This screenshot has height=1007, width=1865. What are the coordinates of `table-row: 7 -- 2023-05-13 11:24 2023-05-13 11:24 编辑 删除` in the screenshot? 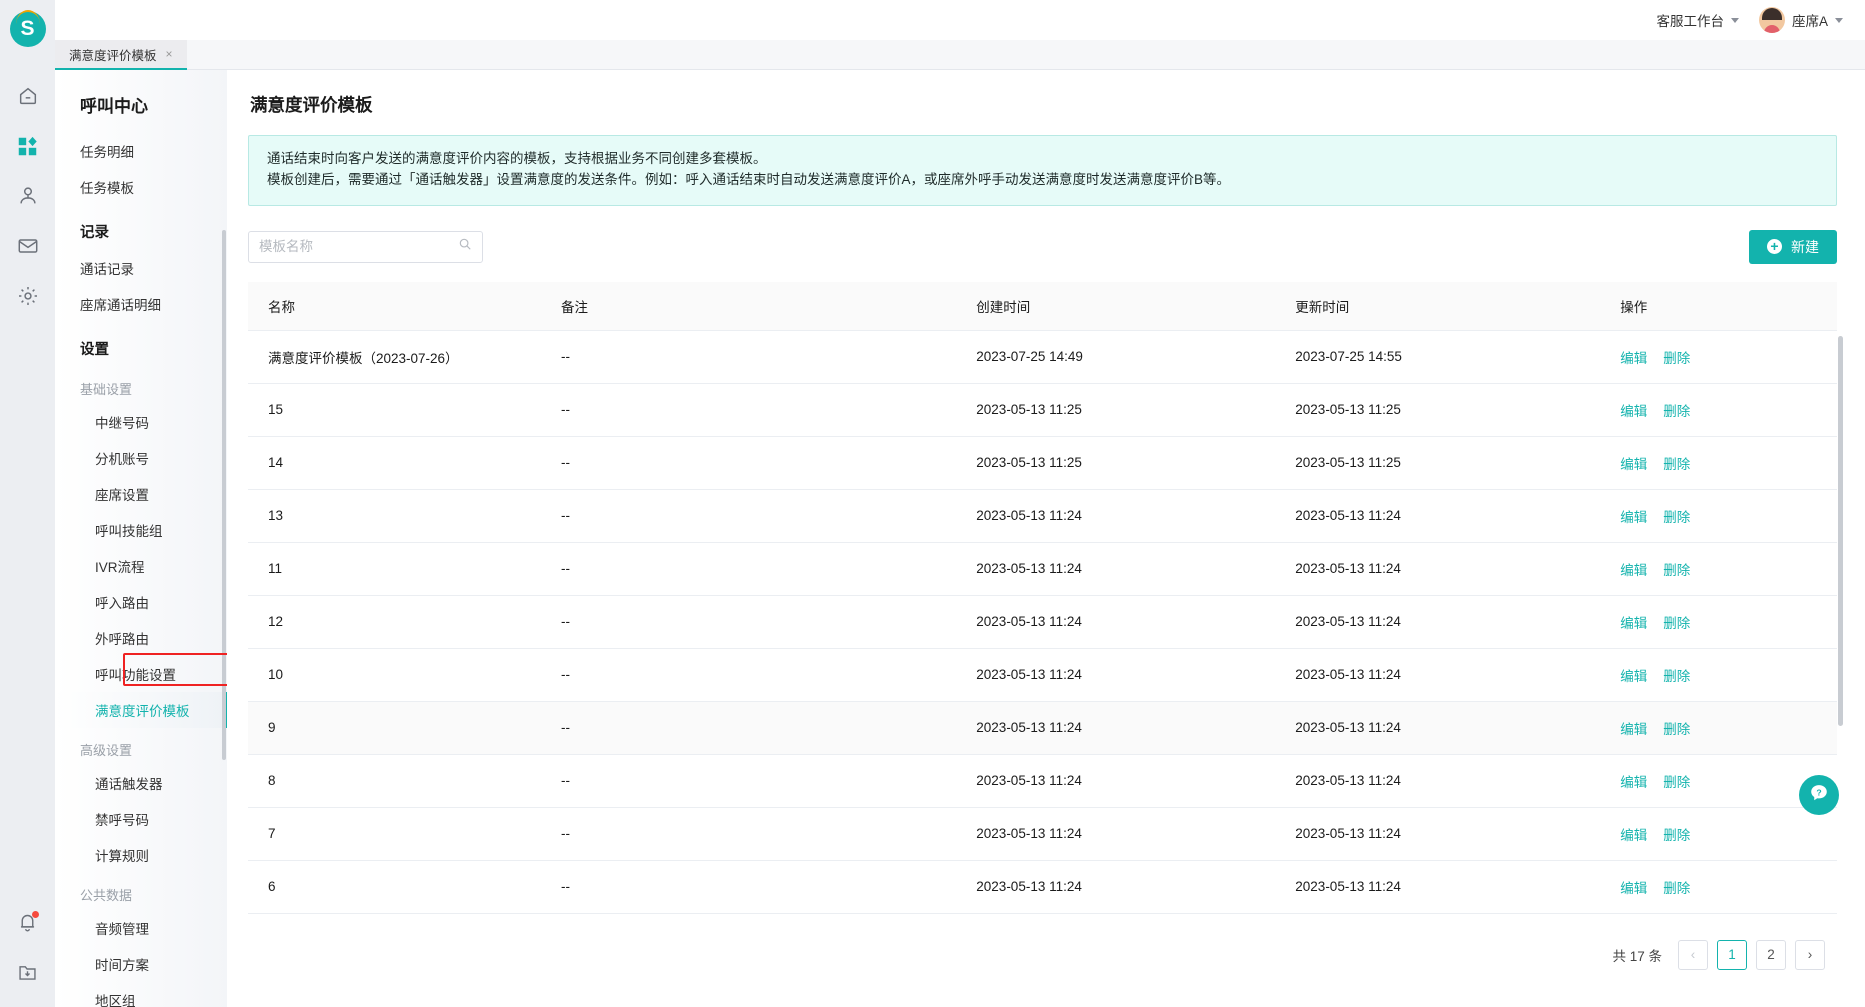 It's located at (1042, 834).